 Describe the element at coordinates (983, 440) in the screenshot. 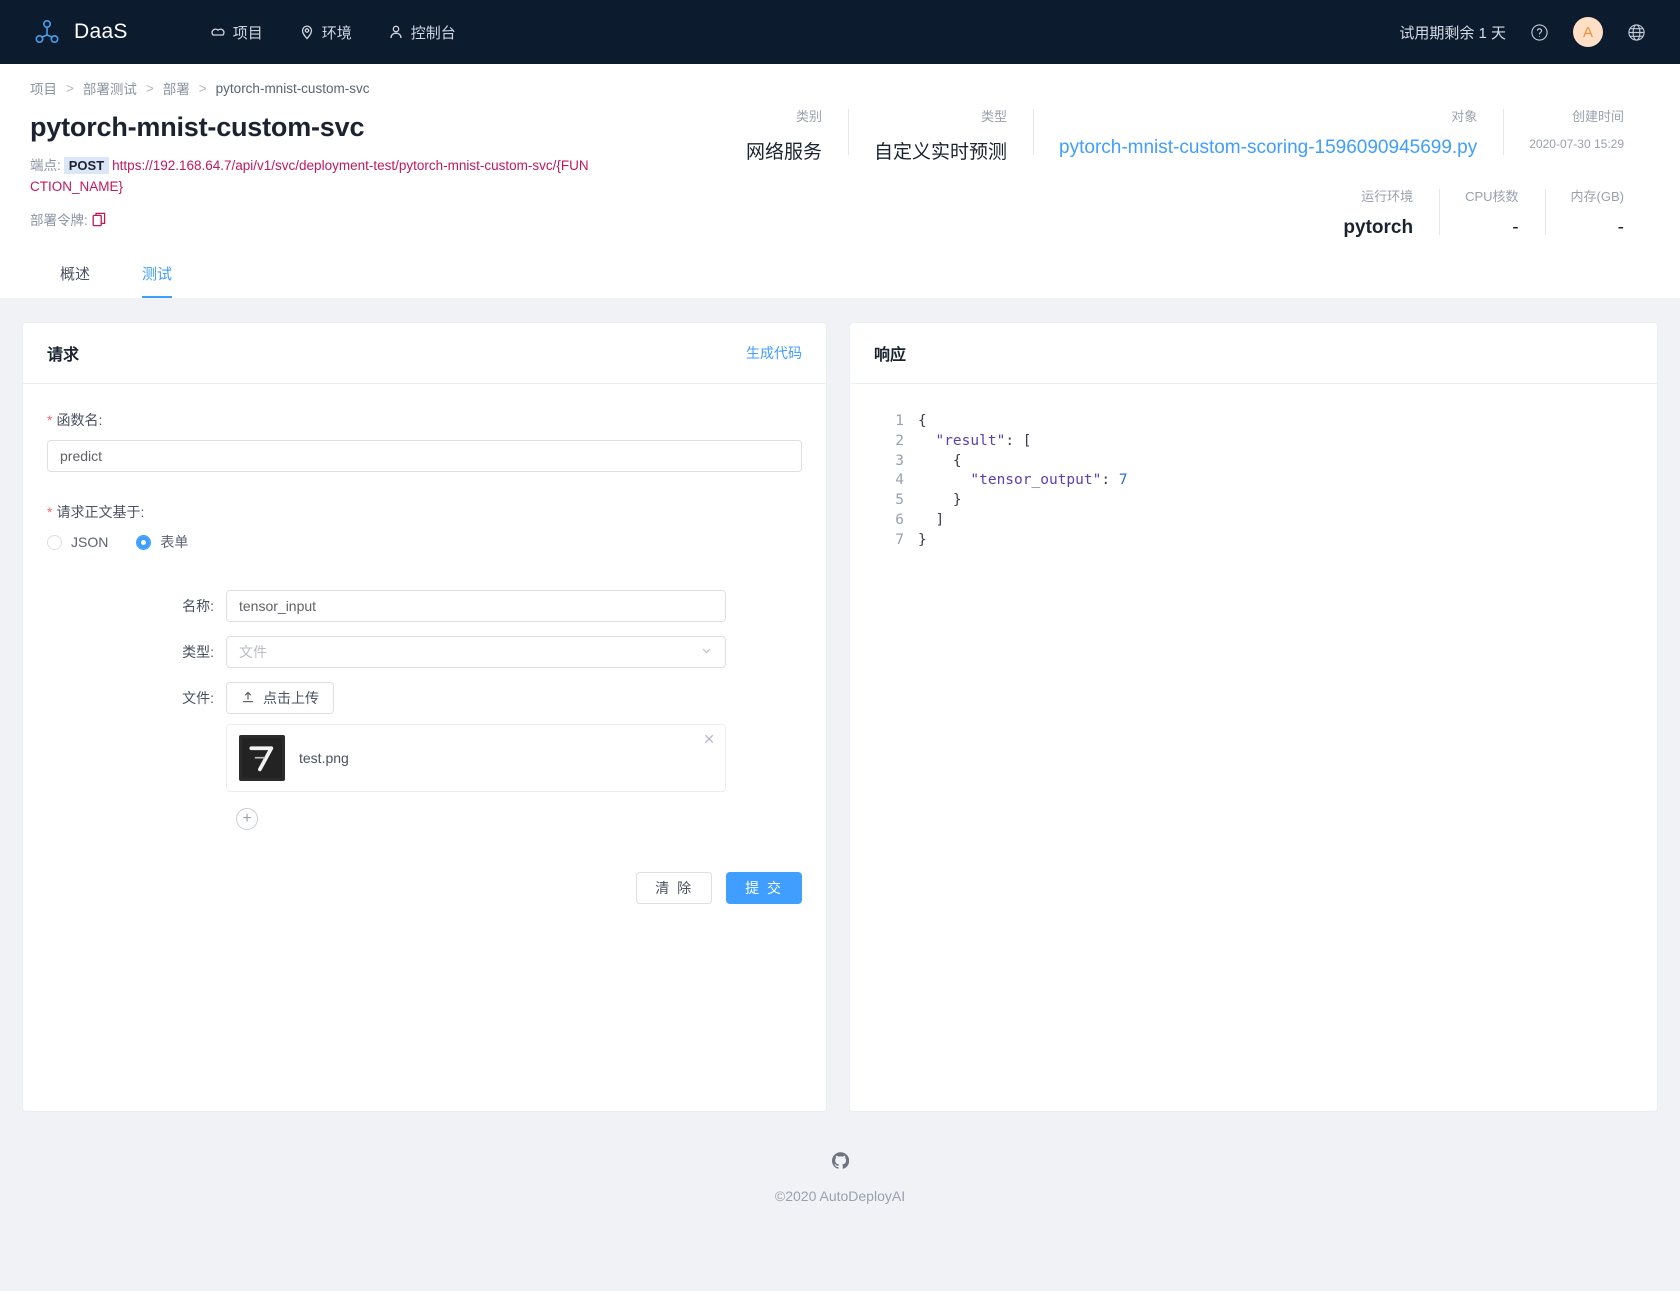

I see `code-content: "result": [` at that location.